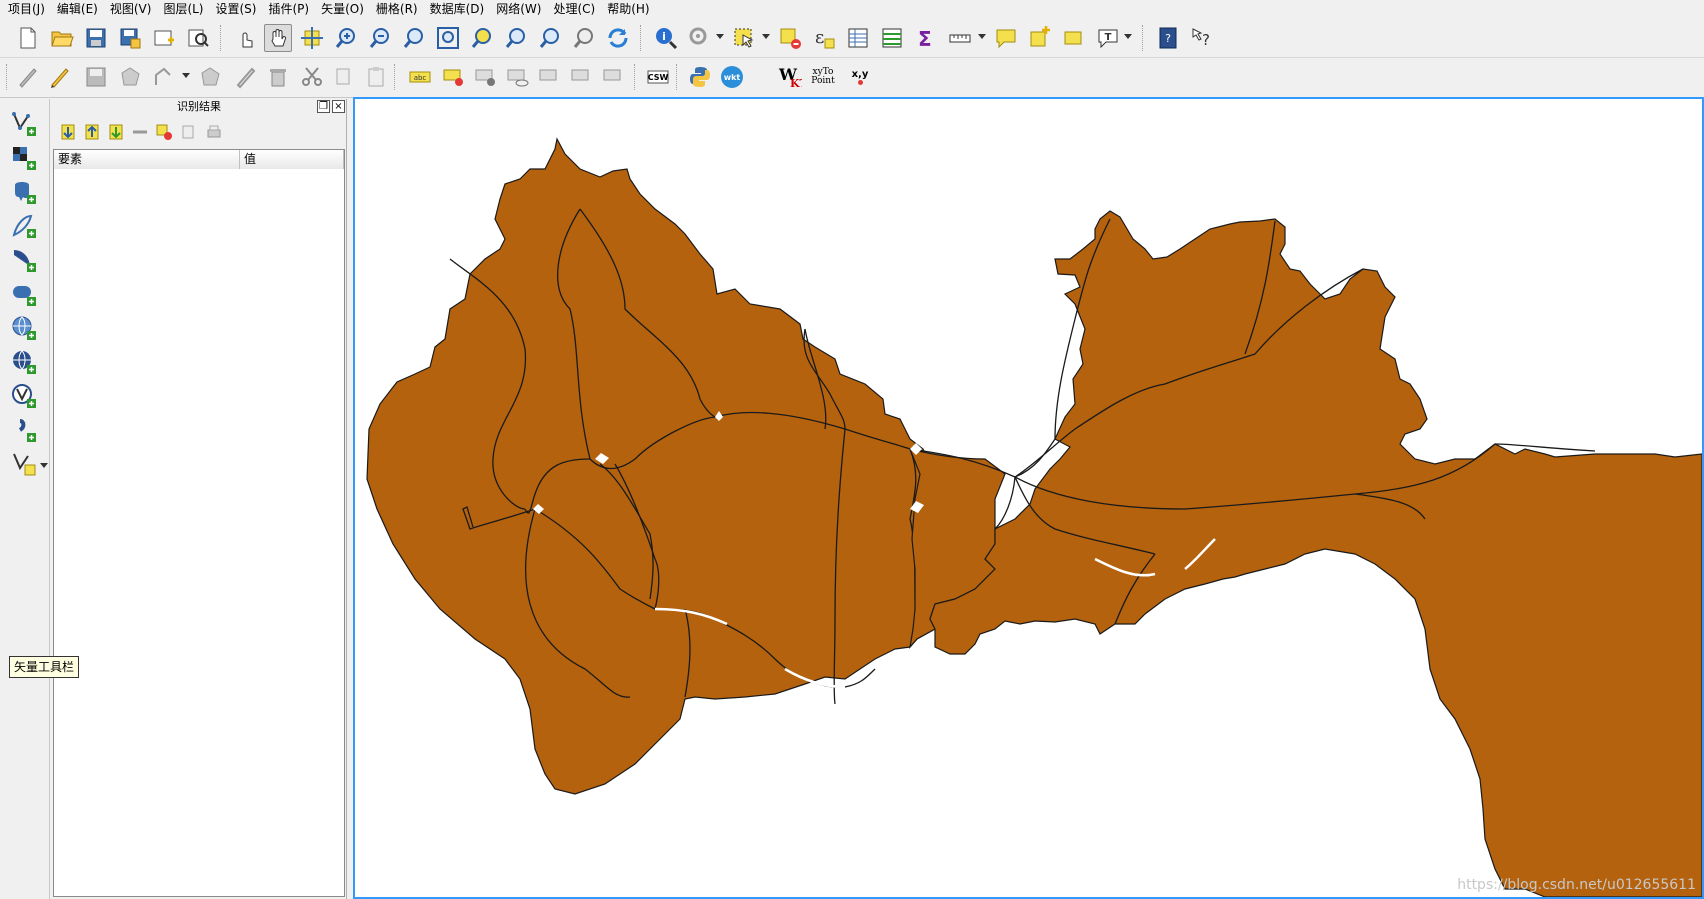 This screenshot has width=1704, height=899. Describe the element at coordinates (312, 77) in the screenshot. I see `cut-features-icon` at that location.